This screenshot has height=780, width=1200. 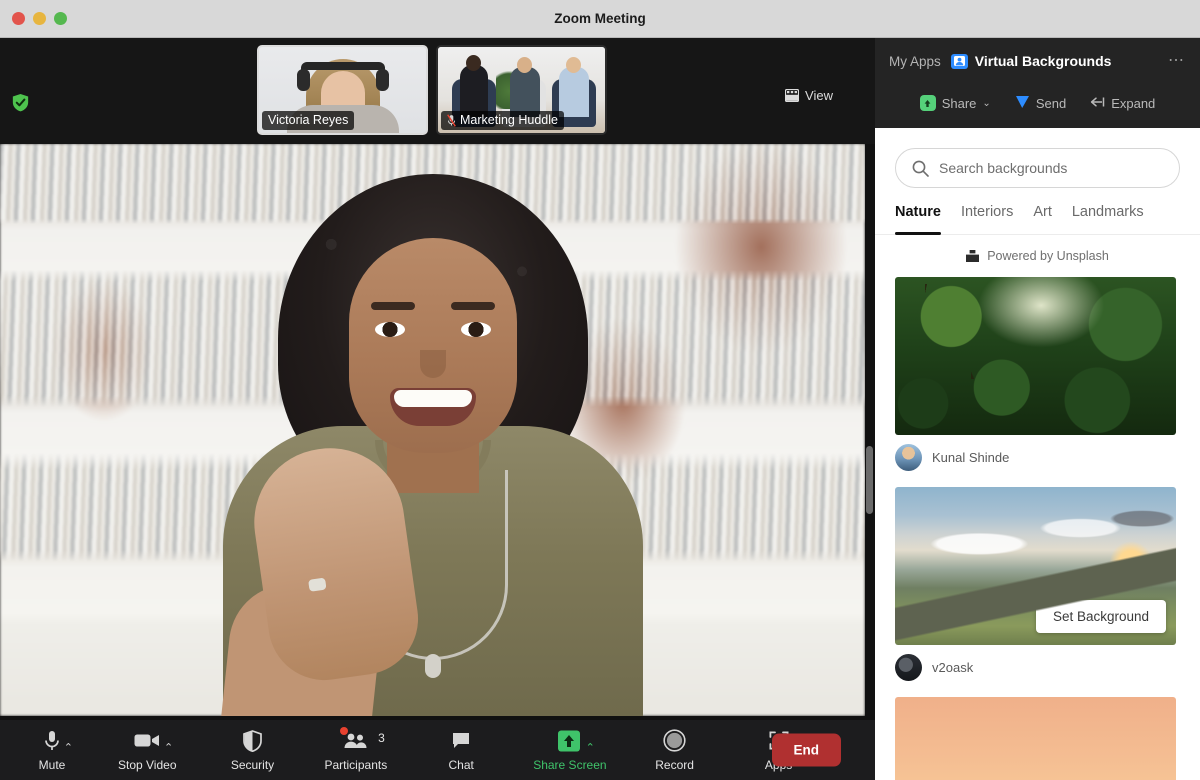 What do you see at coordinates (60, 18) in the screenshot?
I see `maximize-window-button` at bounding box center [60, 18].